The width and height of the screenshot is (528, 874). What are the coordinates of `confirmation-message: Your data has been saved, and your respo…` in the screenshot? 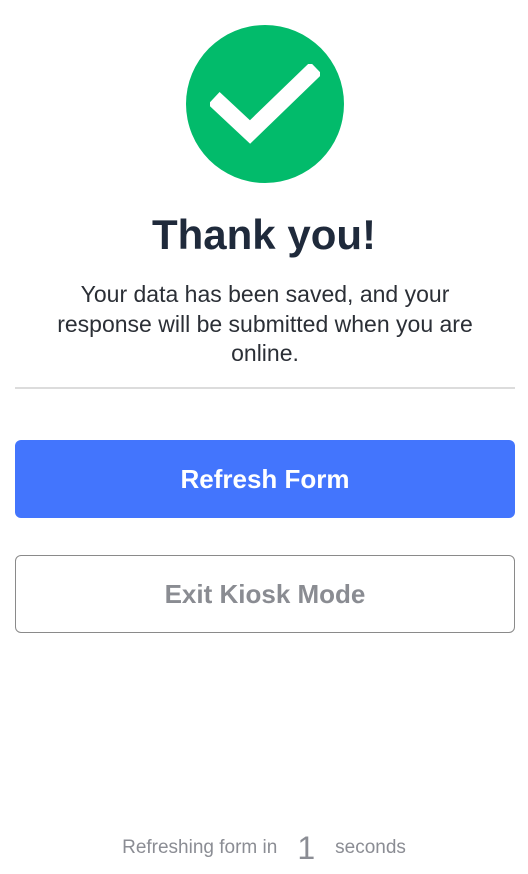 It's located at (265, 323).